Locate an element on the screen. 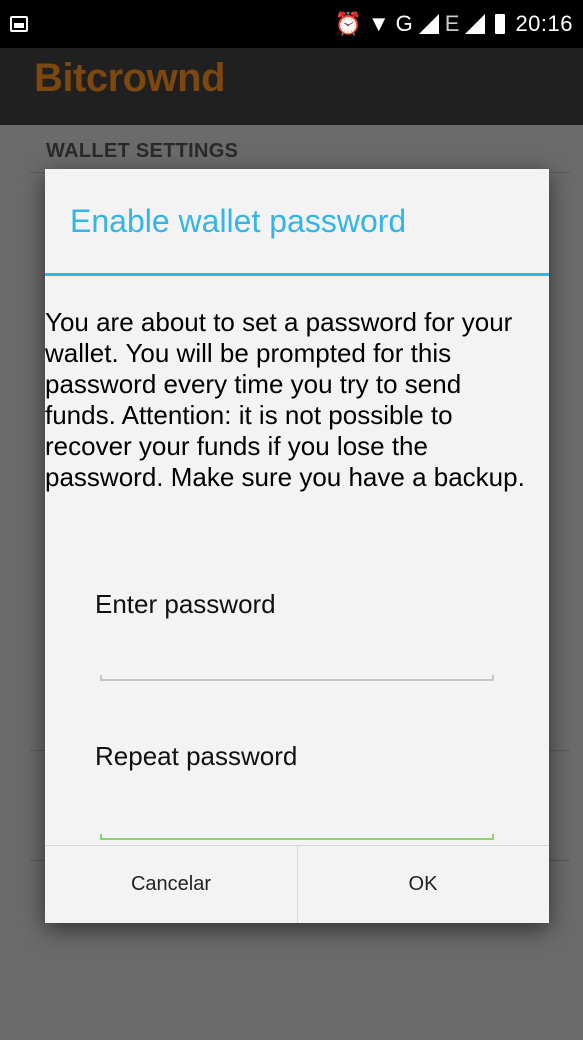 Image resolution: width=583 pixels, height=1040 pixels. cancel-button: Cancelar is located at coordinates (171, 884).